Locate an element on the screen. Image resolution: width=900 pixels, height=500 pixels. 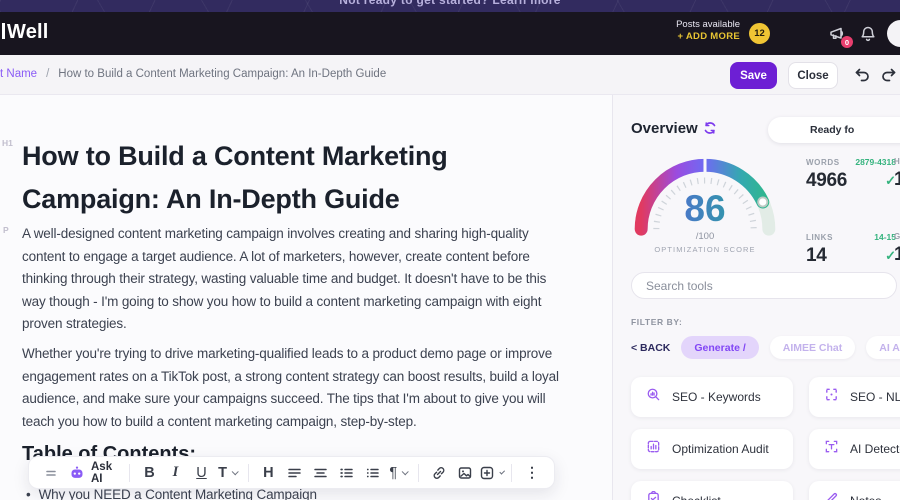
optimization-score-value: 86 is located at coordinates (705, 209).